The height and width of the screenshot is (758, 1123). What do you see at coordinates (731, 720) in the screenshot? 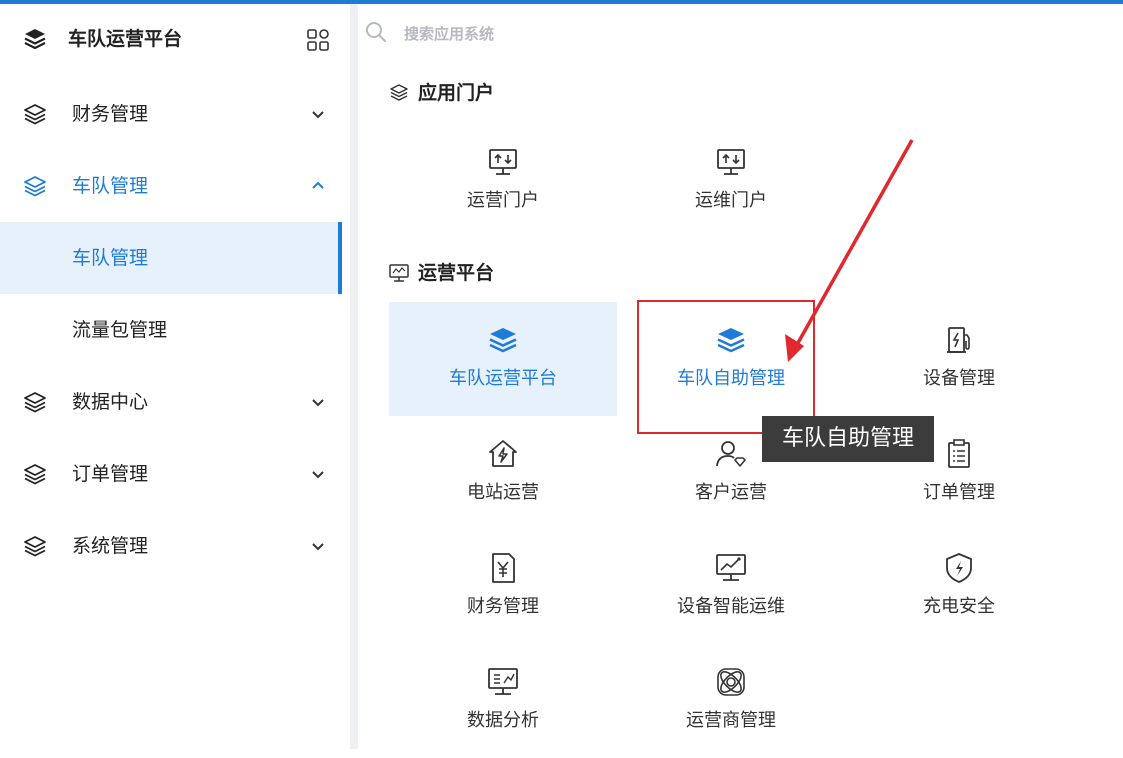
I see `app-tile-label: 运营商管理` at bounding box center [731, 720].